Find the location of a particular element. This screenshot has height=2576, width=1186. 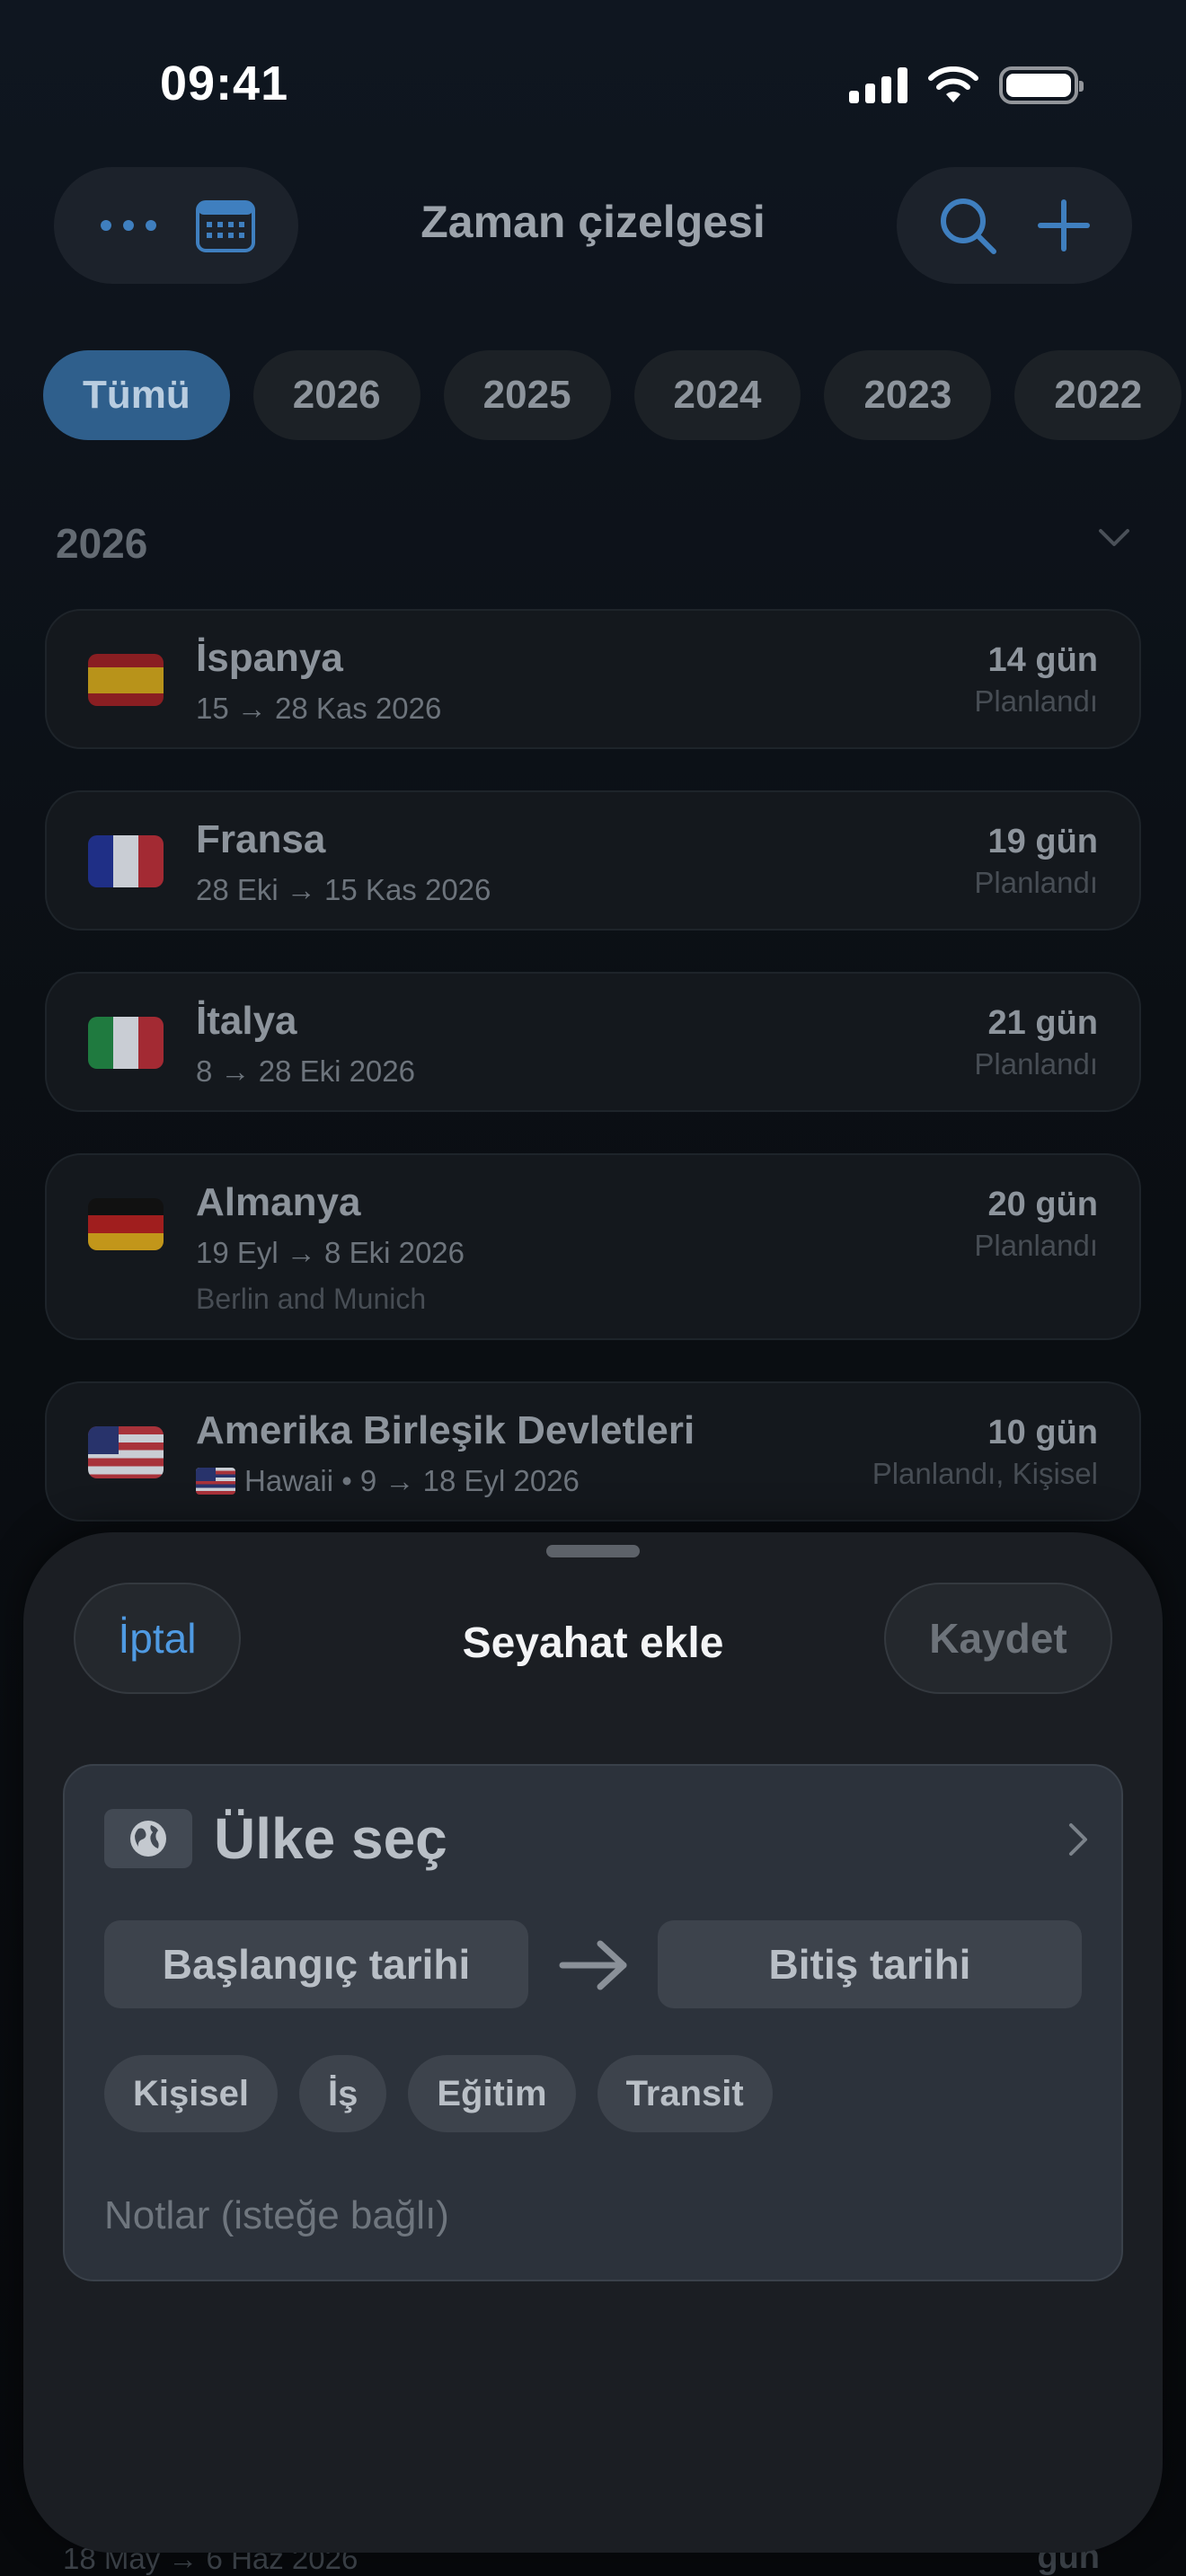

trip-dates: Hawaii • 9 → 18 Eyl 2026 is located at coordinates (388, 1481).